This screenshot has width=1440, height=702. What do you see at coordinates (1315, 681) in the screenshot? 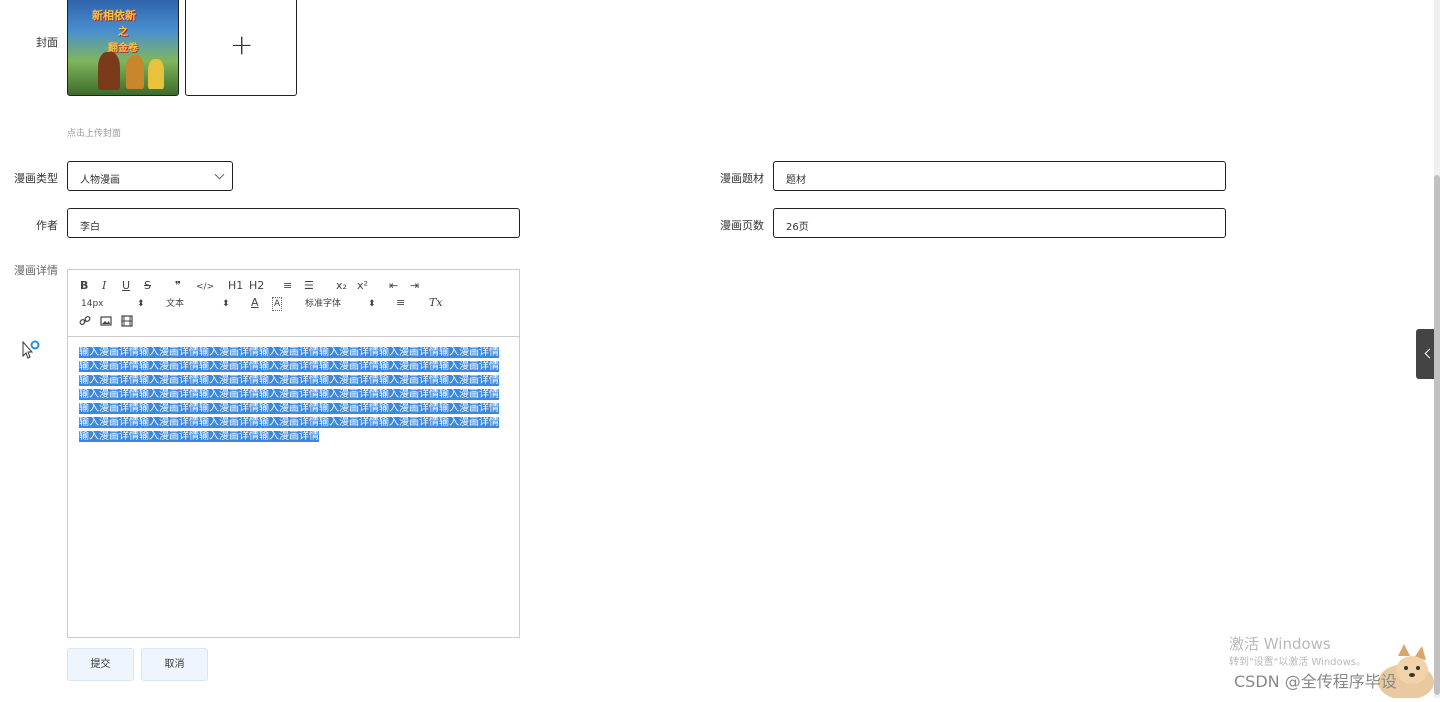
I see `csdn-watermark: CSDN @全传程序毕设` at bounding box center [1315, 681].